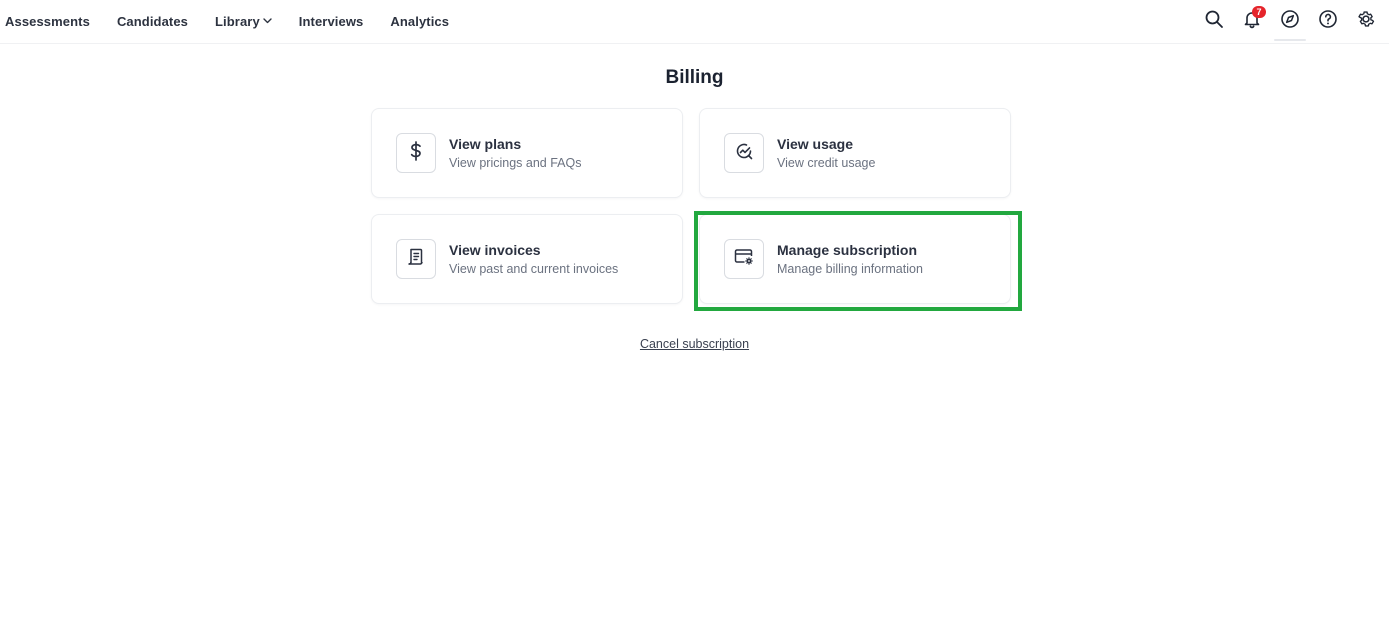 Image resolution: width=1389 pixels, height=617 pixels. I want to click on header-actions: 7, so click(1284, 21).